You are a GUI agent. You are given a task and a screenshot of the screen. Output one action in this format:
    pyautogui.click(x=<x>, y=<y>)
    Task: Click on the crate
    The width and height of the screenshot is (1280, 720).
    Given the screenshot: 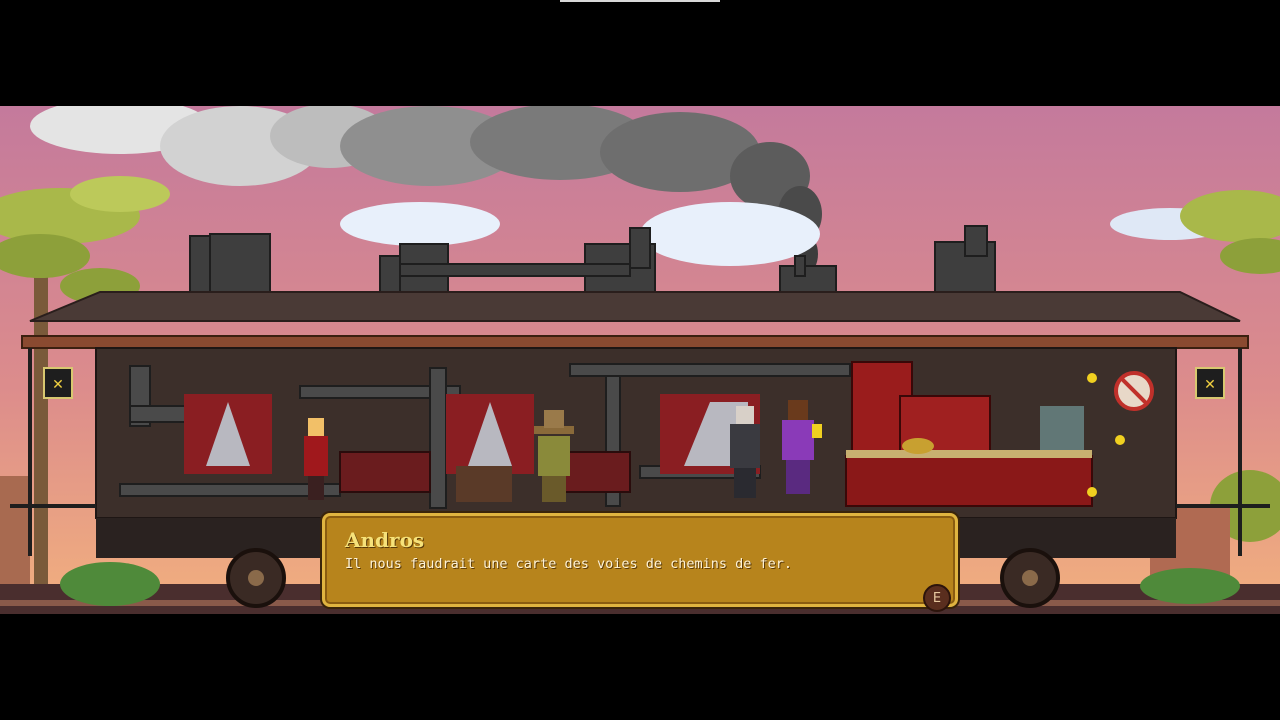 What is the action you would take?
    pyautogui.click(x=484, y=484)
    